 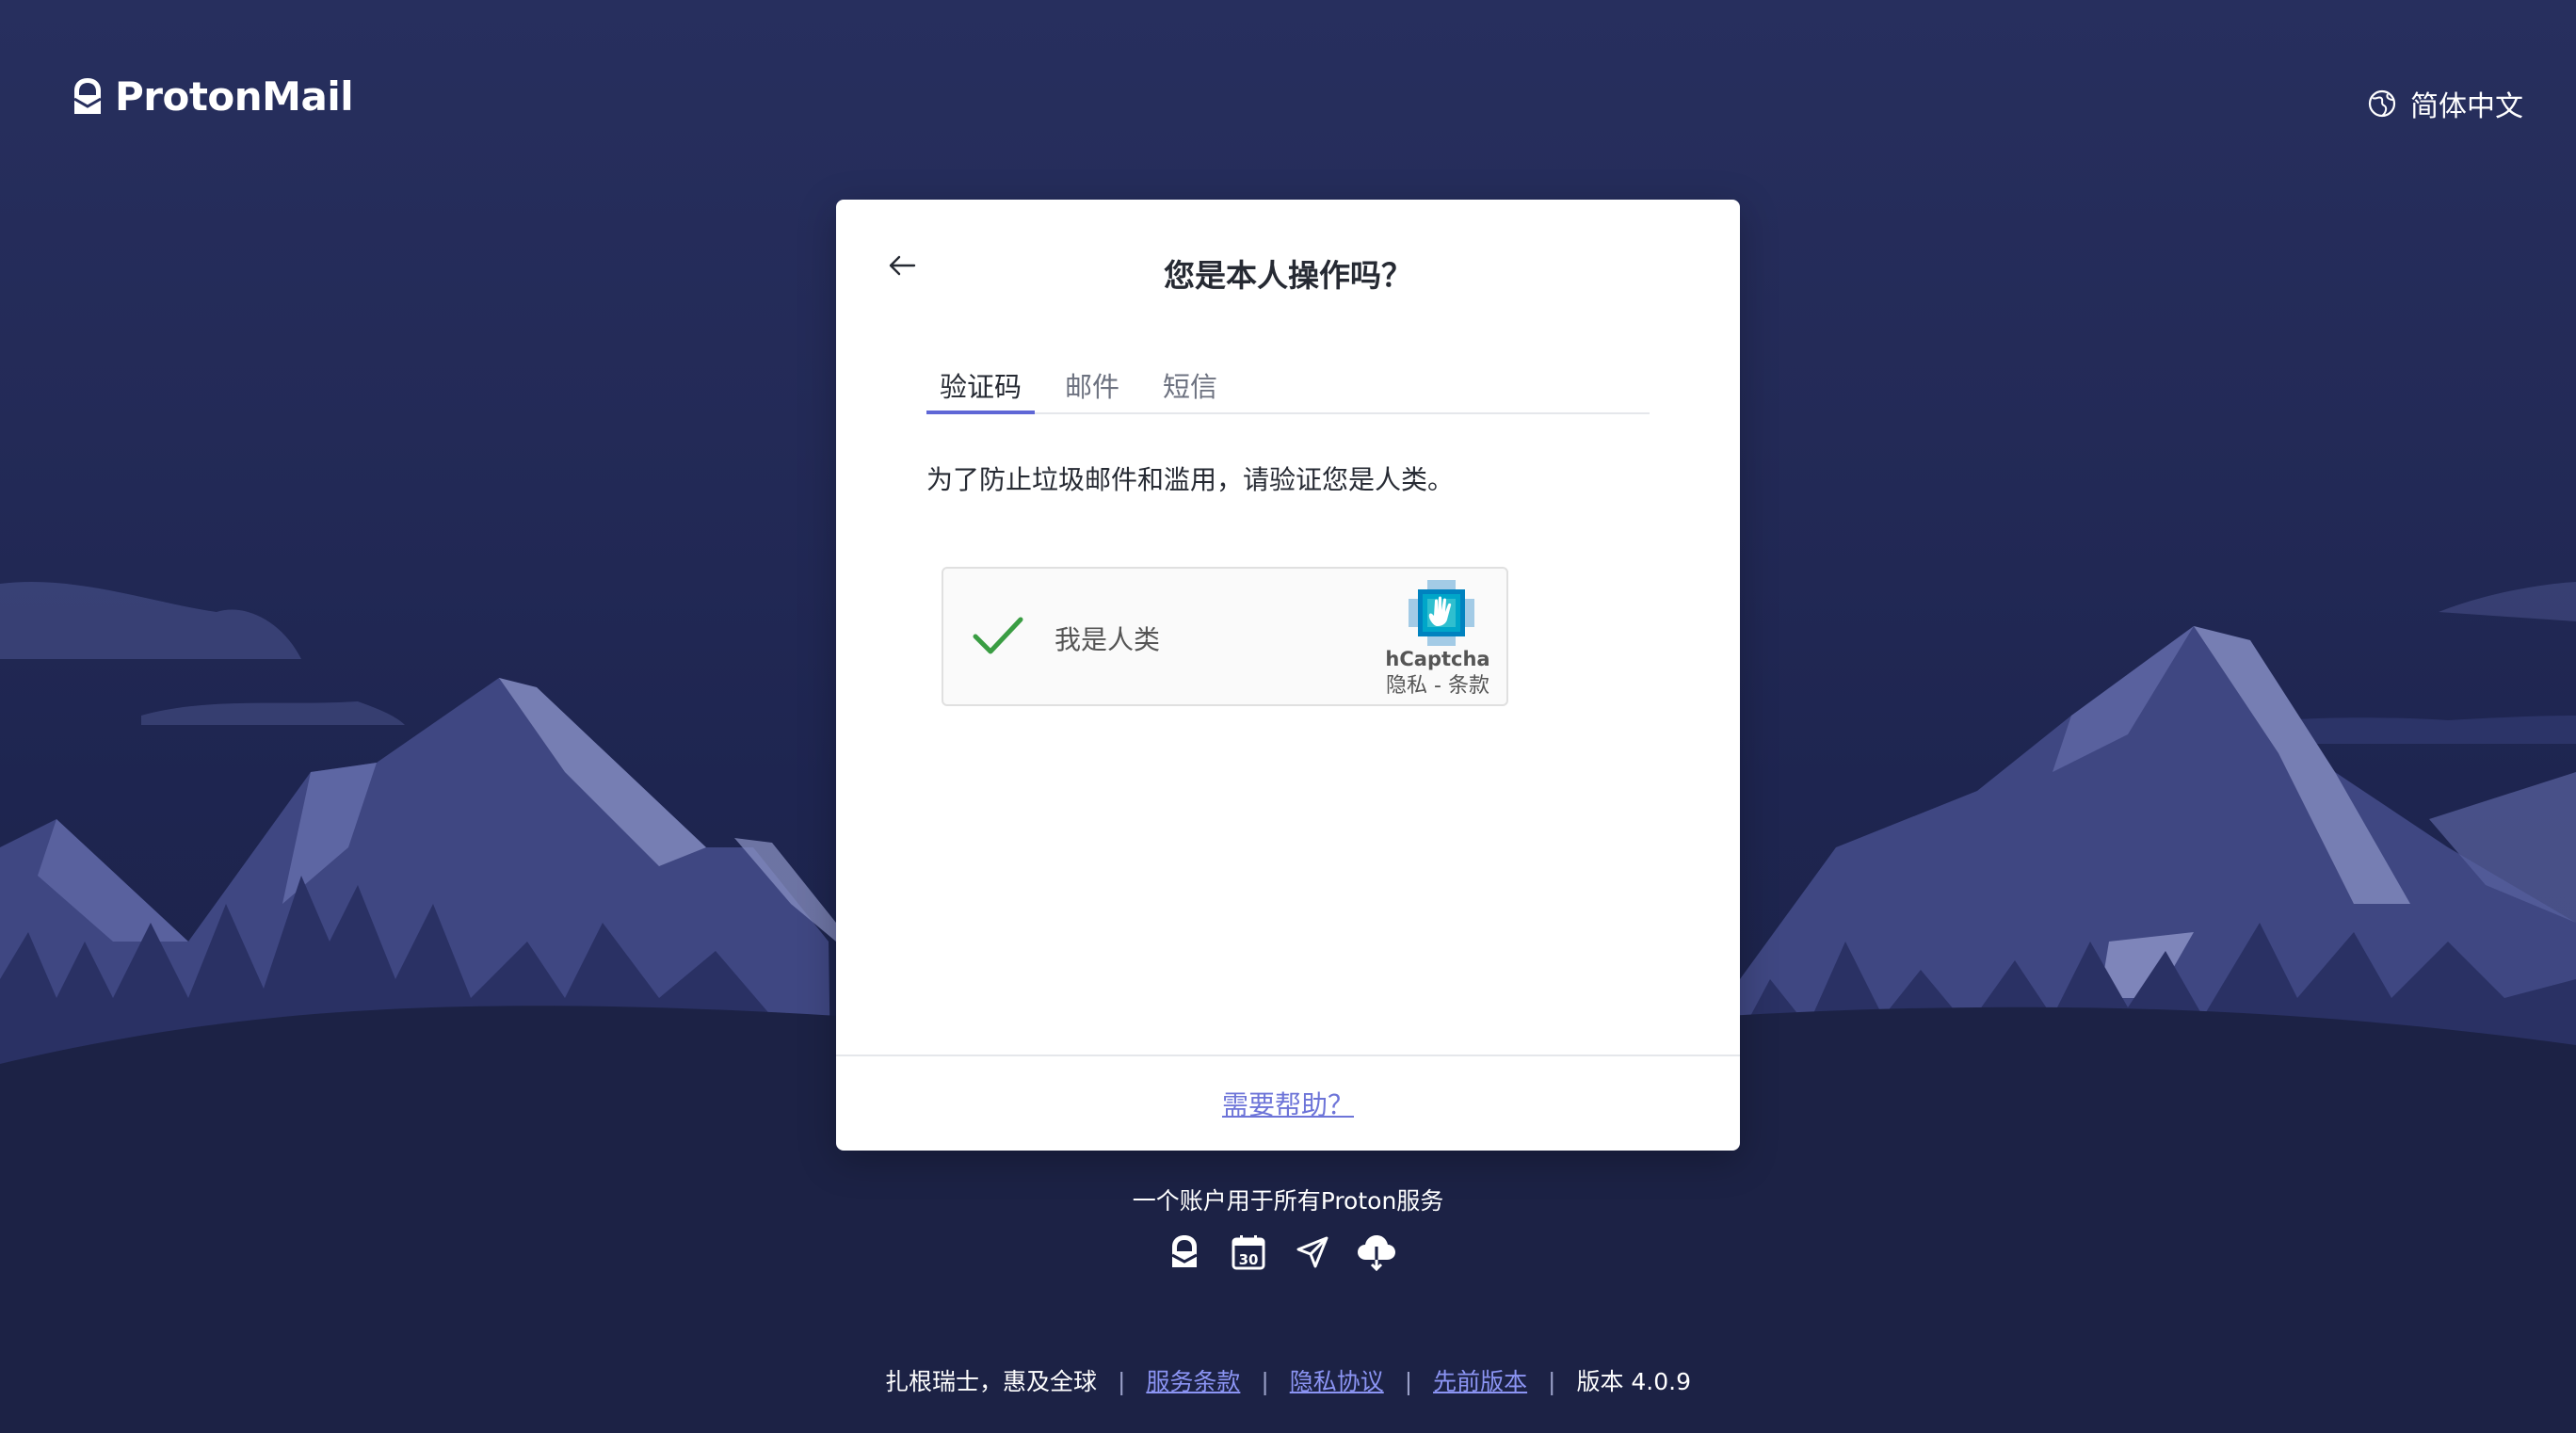 I want to click on hcaptcha-privacy-link: 隐私, so click(x=1406, y=686).